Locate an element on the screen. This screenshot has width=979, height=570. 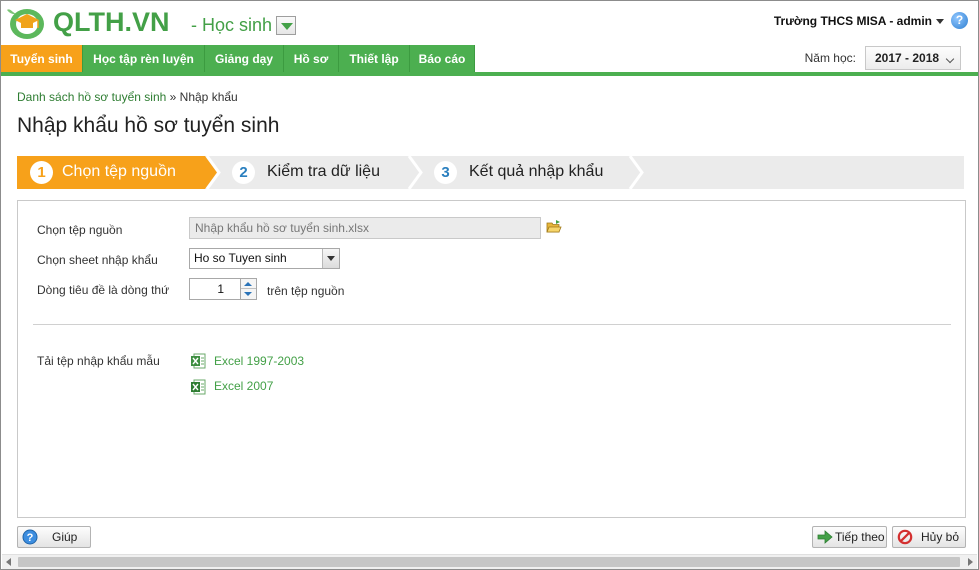
header-row-label: Dòng tiêu đề là dòng thứ is located at coordinates (103, 290).